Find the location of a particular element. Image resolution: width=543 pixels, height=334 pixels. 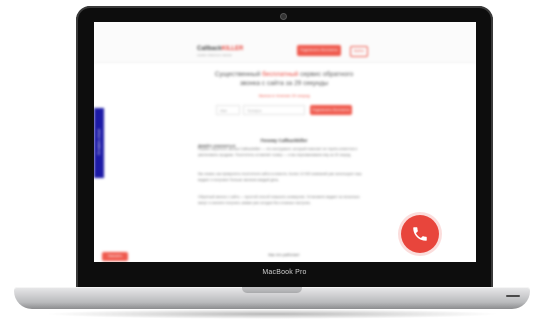

how-it-works-title: Как это работает is located at coordinates (284, 254).